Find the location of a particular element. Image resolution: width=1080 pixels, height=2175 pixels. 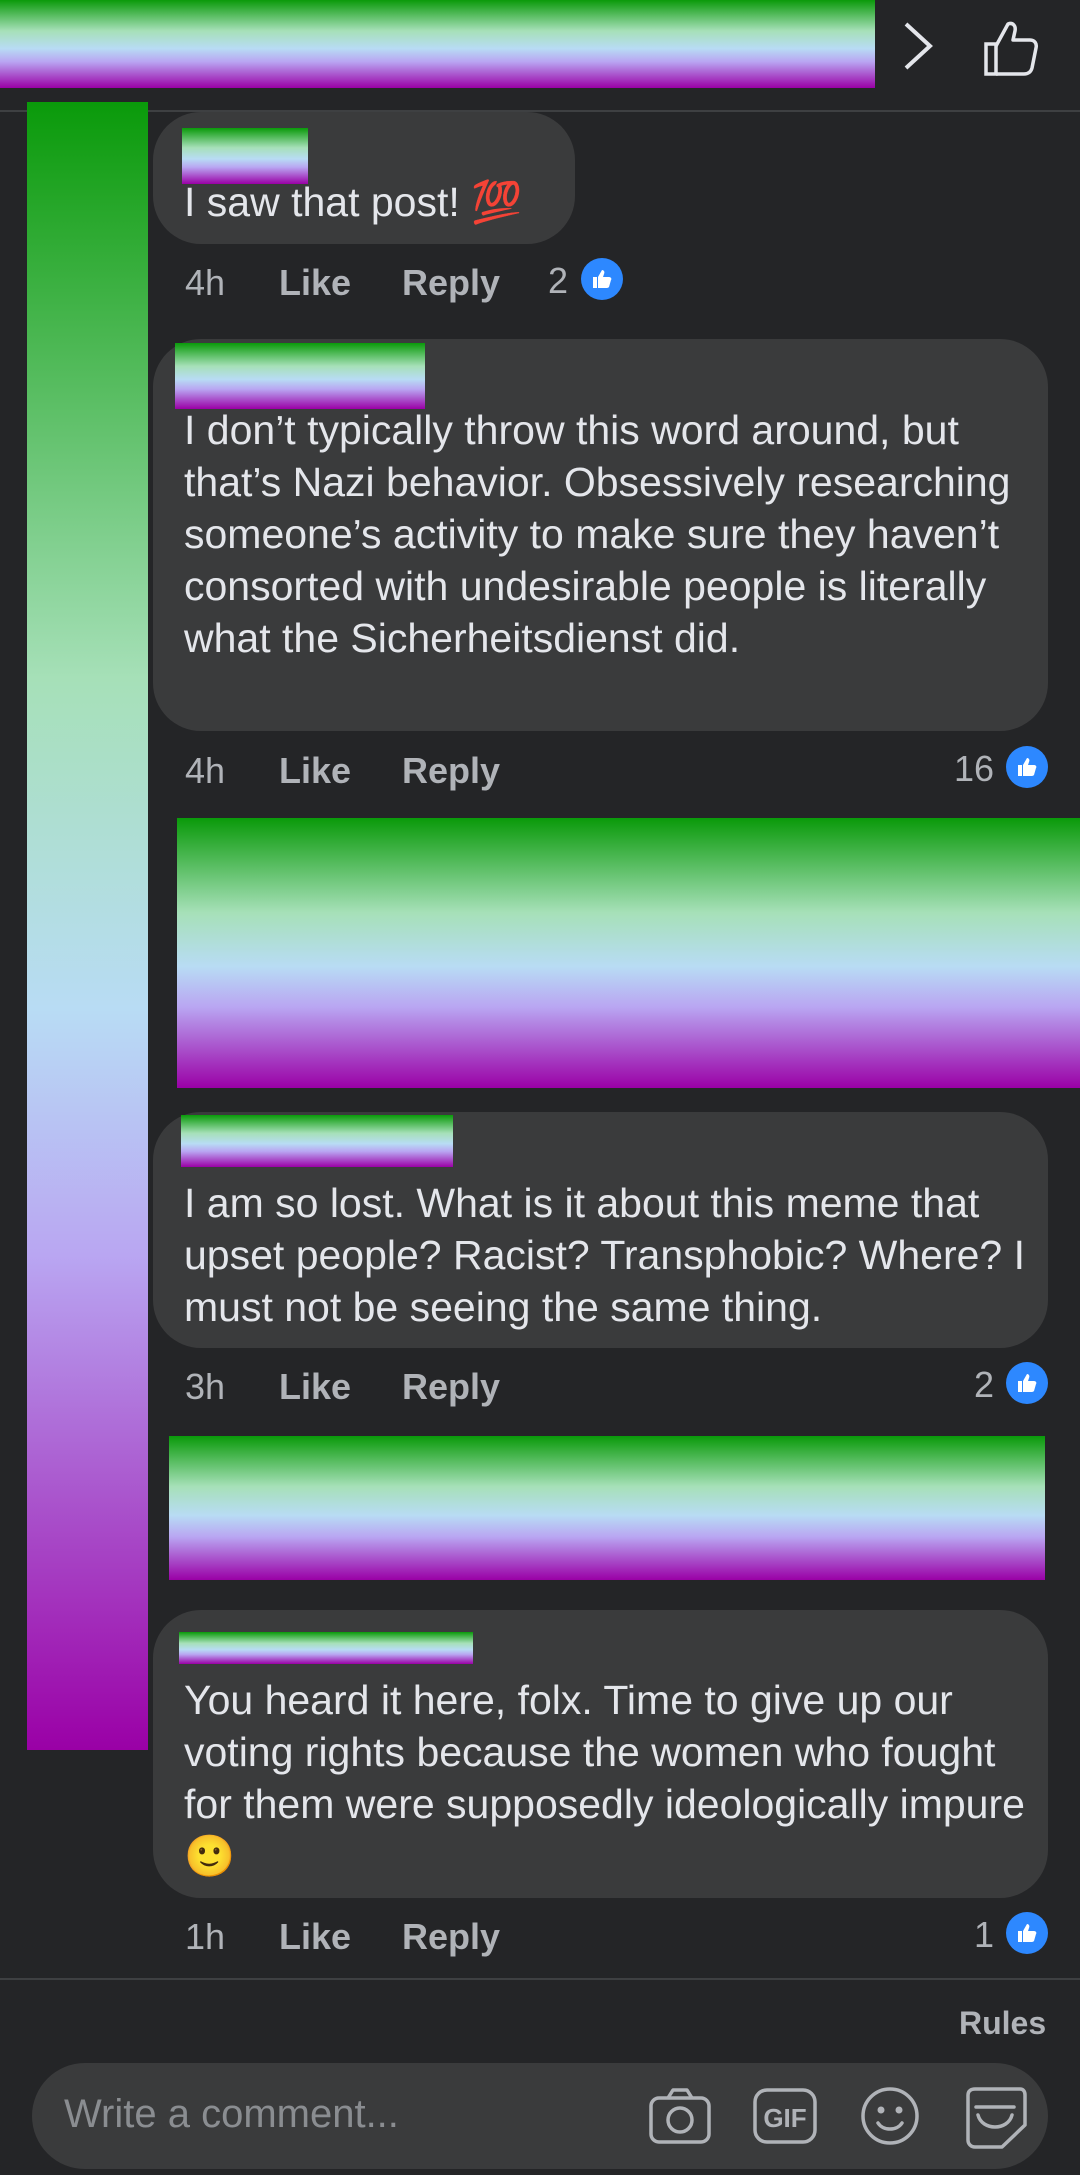

redacted-header is located at coordinates (437, 44).